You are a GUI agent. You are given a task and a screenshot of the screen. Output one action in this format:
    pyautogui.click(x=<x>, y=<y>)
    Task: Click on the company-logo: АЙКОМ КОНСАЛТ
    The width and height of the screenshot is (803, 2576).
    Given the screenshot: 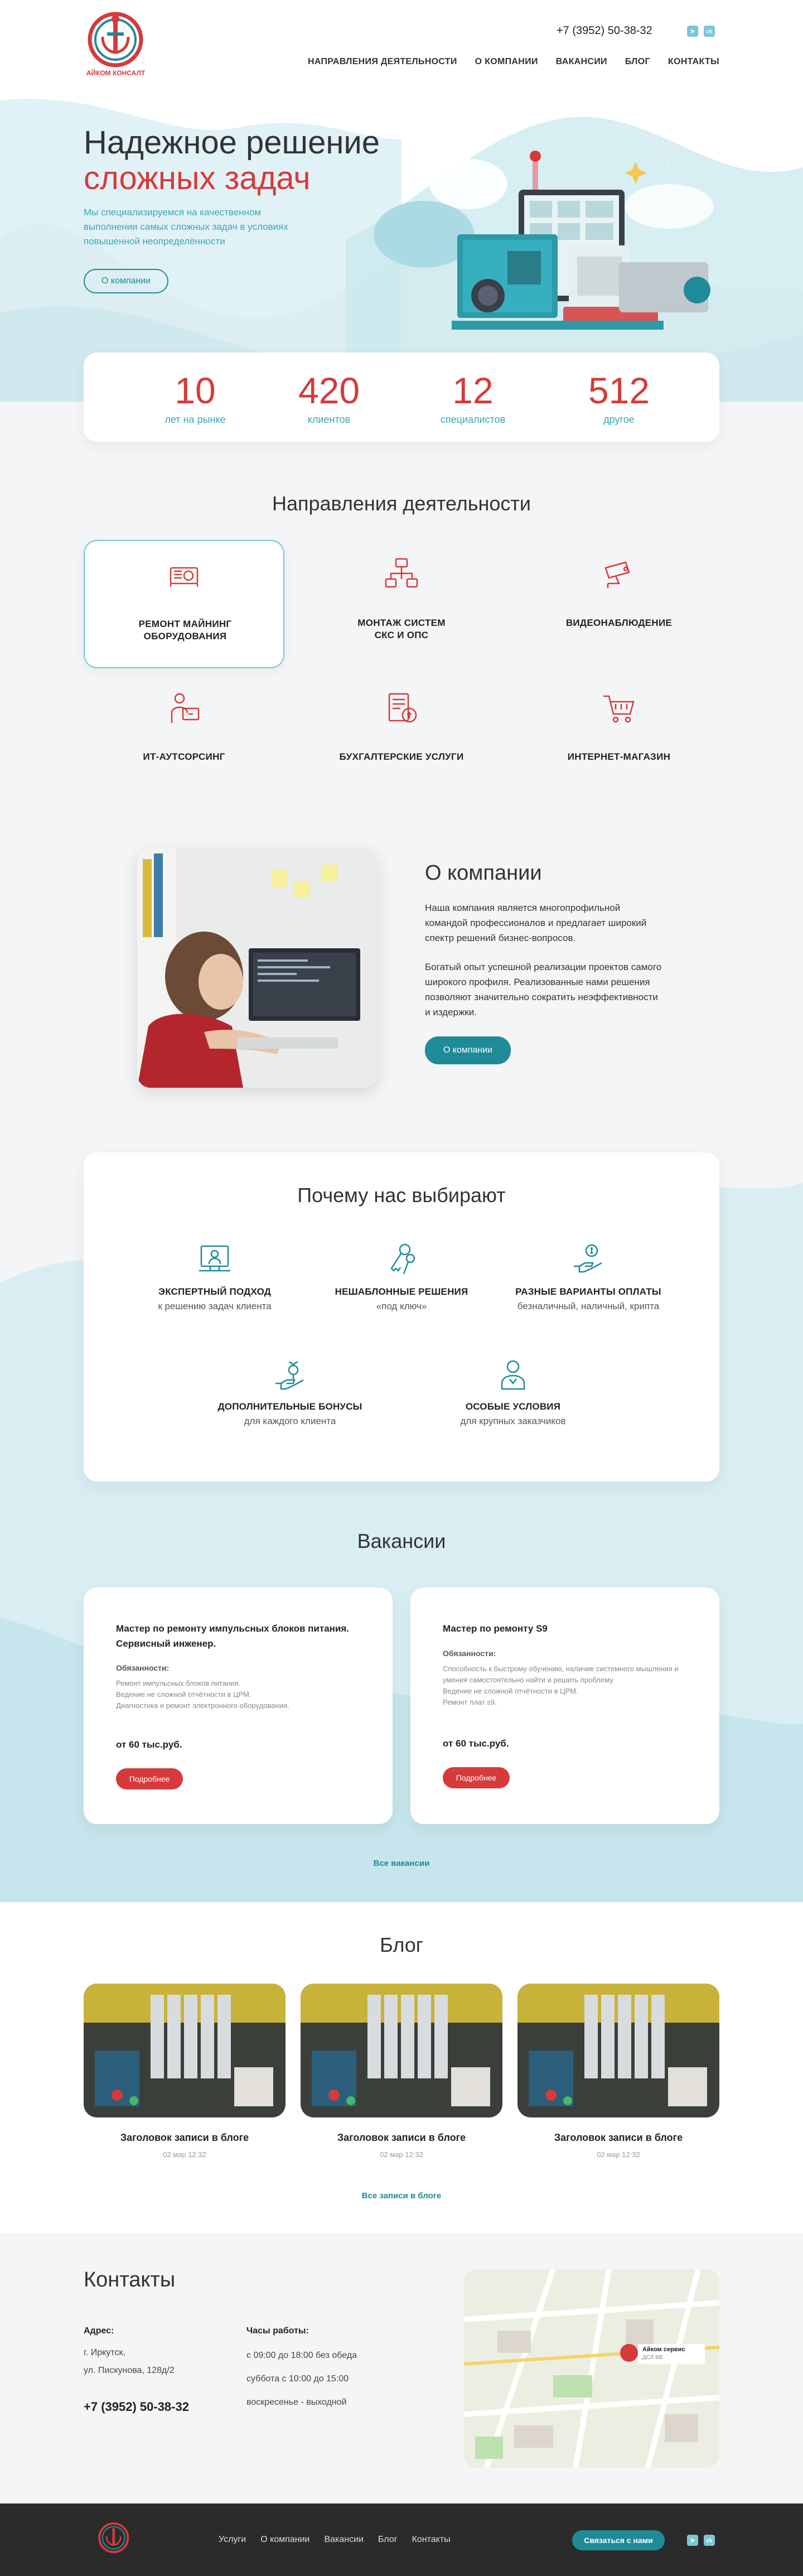 What is the action you would take?
    pyautogui.click(x=116, y=45)
    